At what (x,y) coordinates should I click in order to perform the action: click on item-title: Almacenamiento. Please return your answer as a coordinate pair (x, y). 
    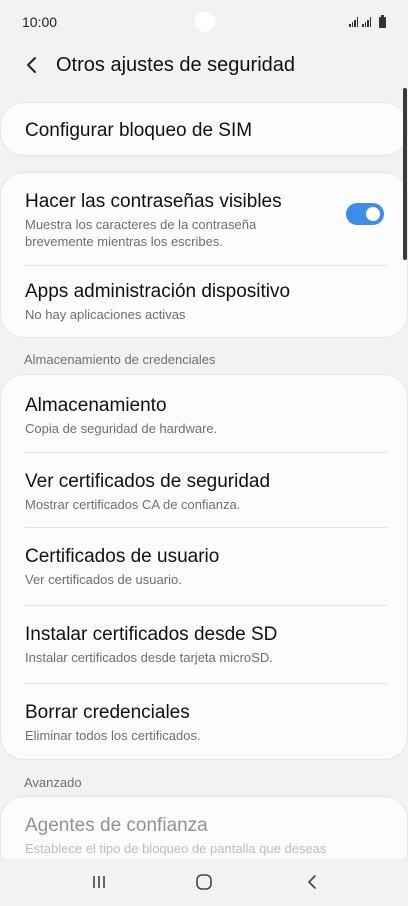
    Looking at the image, I should click on (96, 405).